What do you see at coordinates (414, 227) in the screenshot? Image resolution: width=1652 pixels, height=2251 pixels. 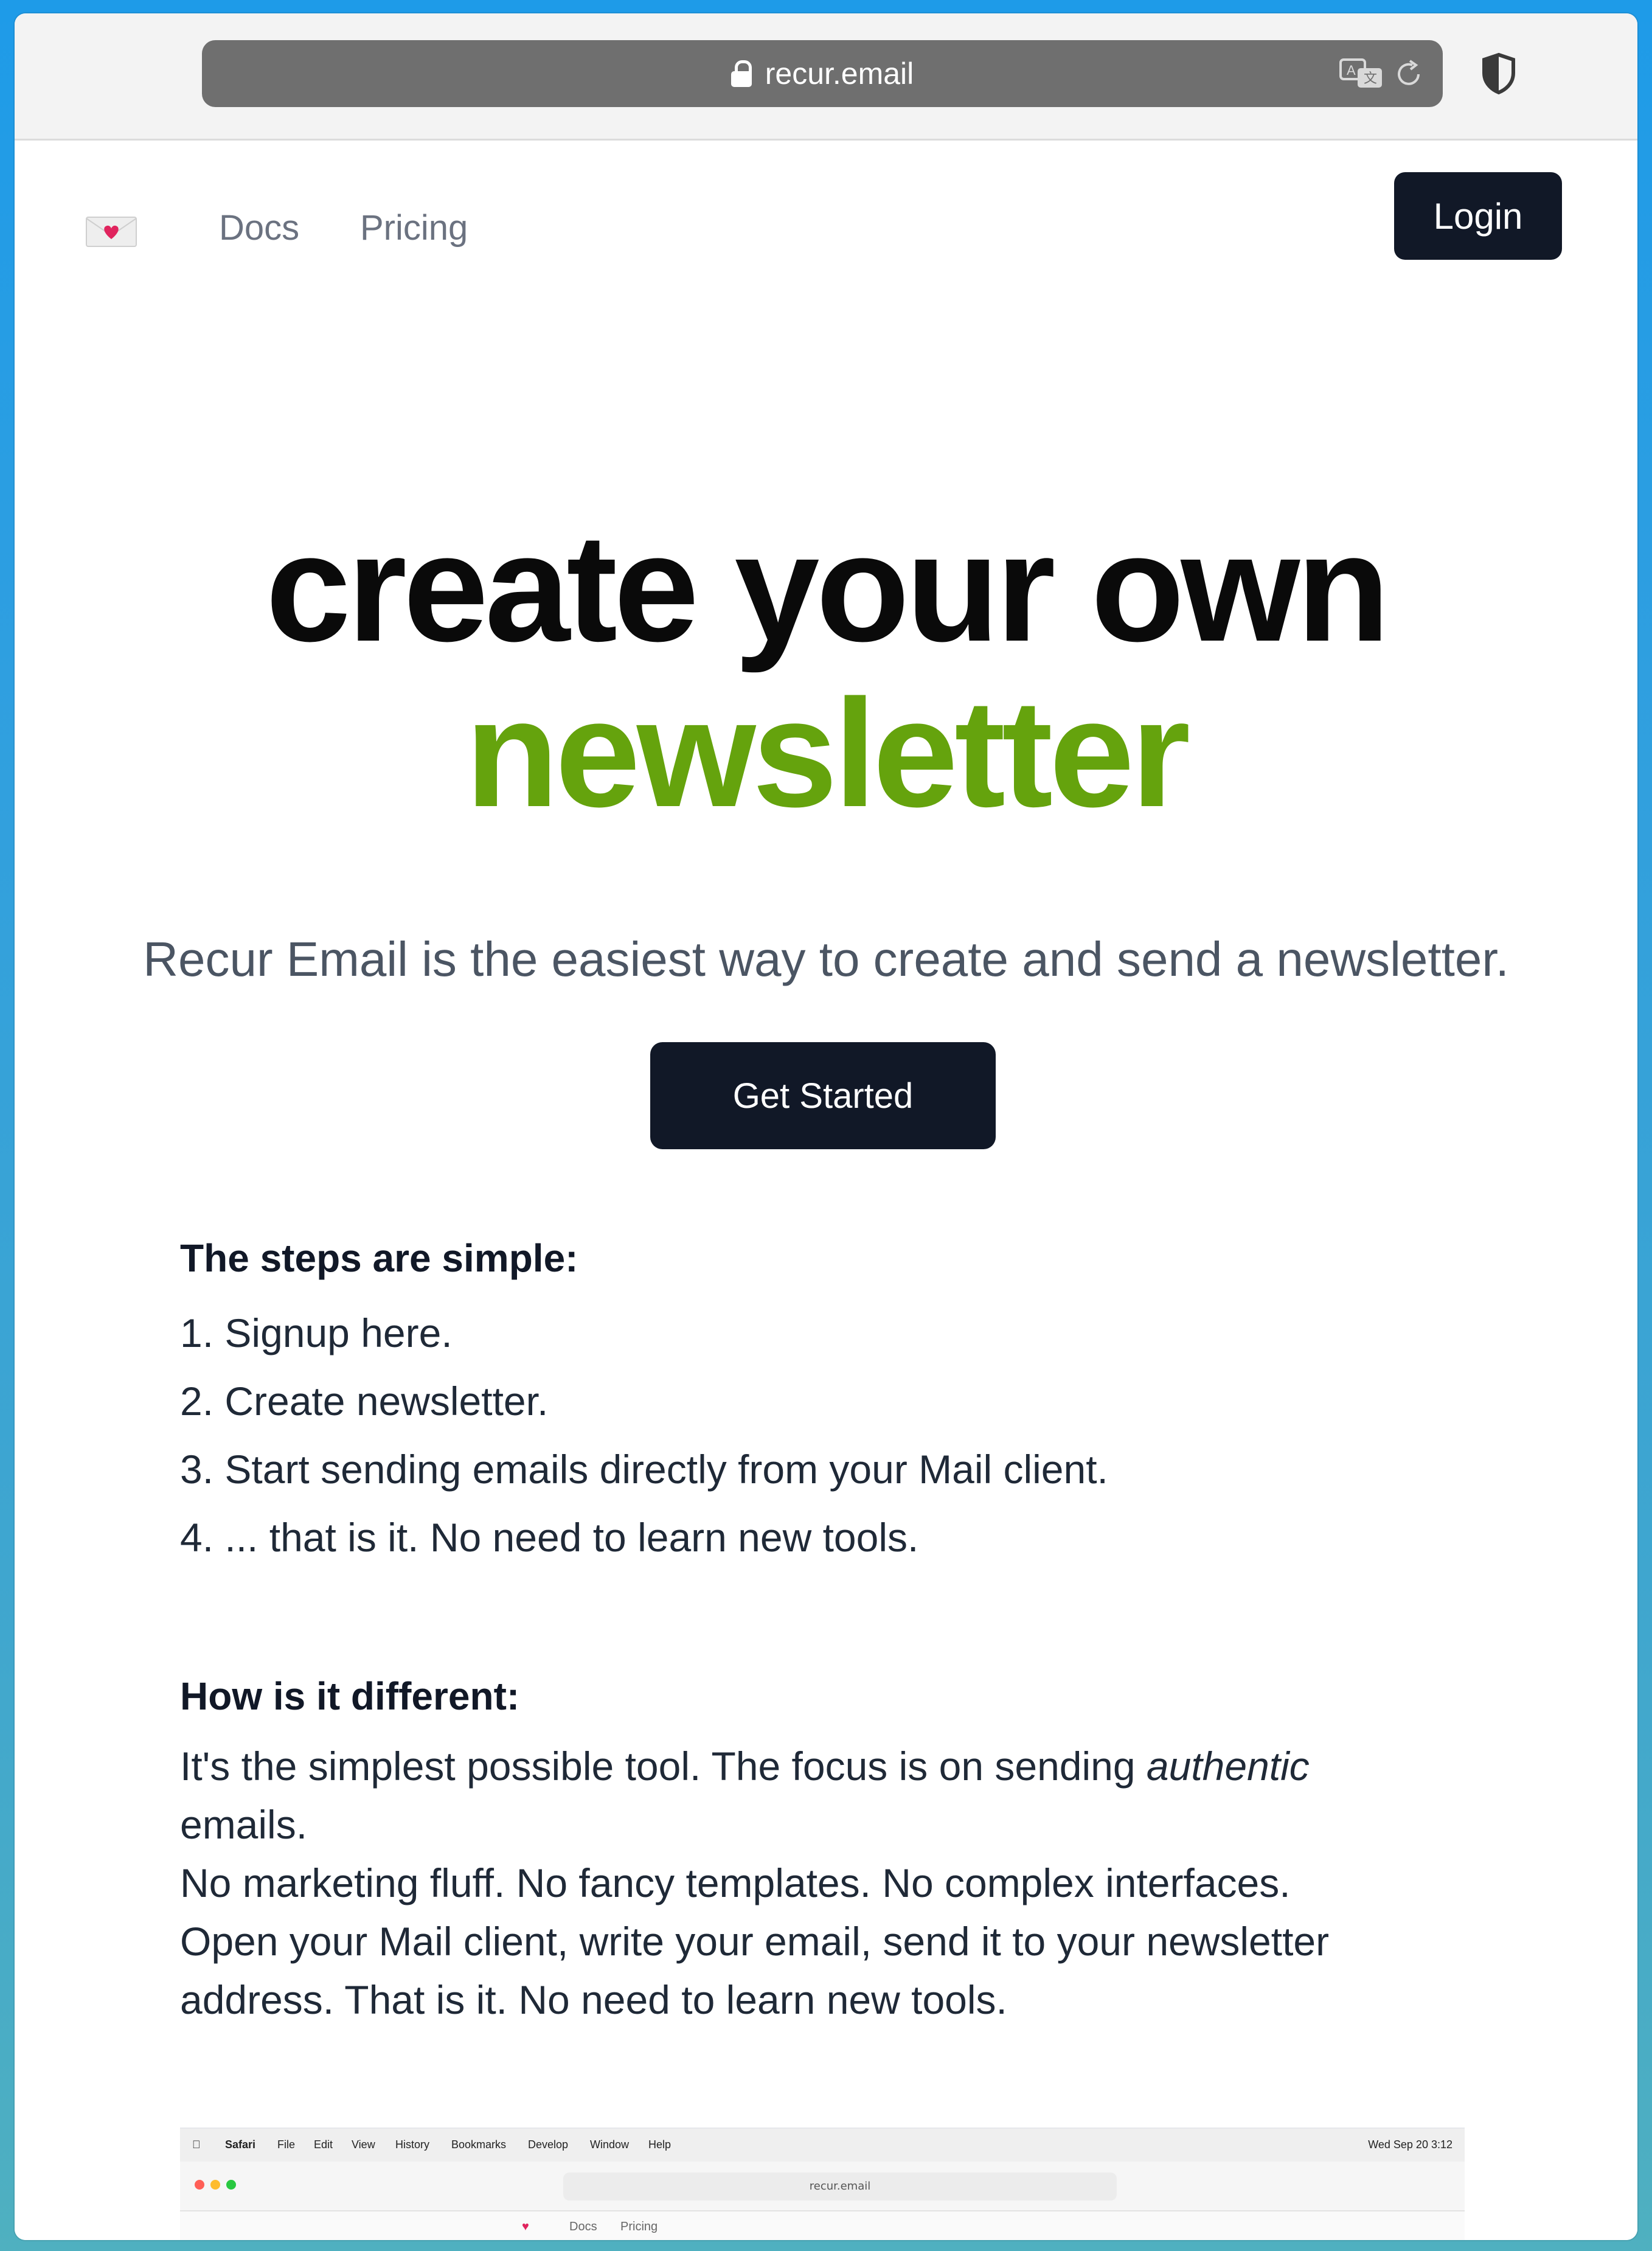 I see `nav-pricing-link: Pricing` at bounding box center [414, 227].